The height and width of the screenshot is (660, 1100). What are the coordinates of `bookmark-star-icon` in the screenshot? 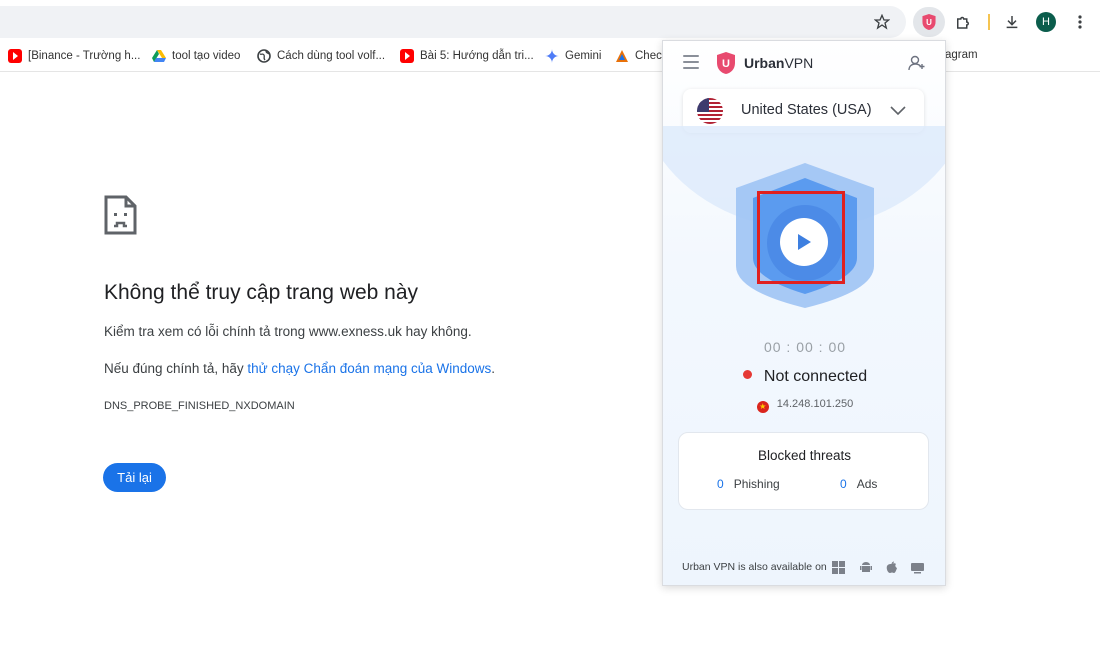 It's located at (882, 22).